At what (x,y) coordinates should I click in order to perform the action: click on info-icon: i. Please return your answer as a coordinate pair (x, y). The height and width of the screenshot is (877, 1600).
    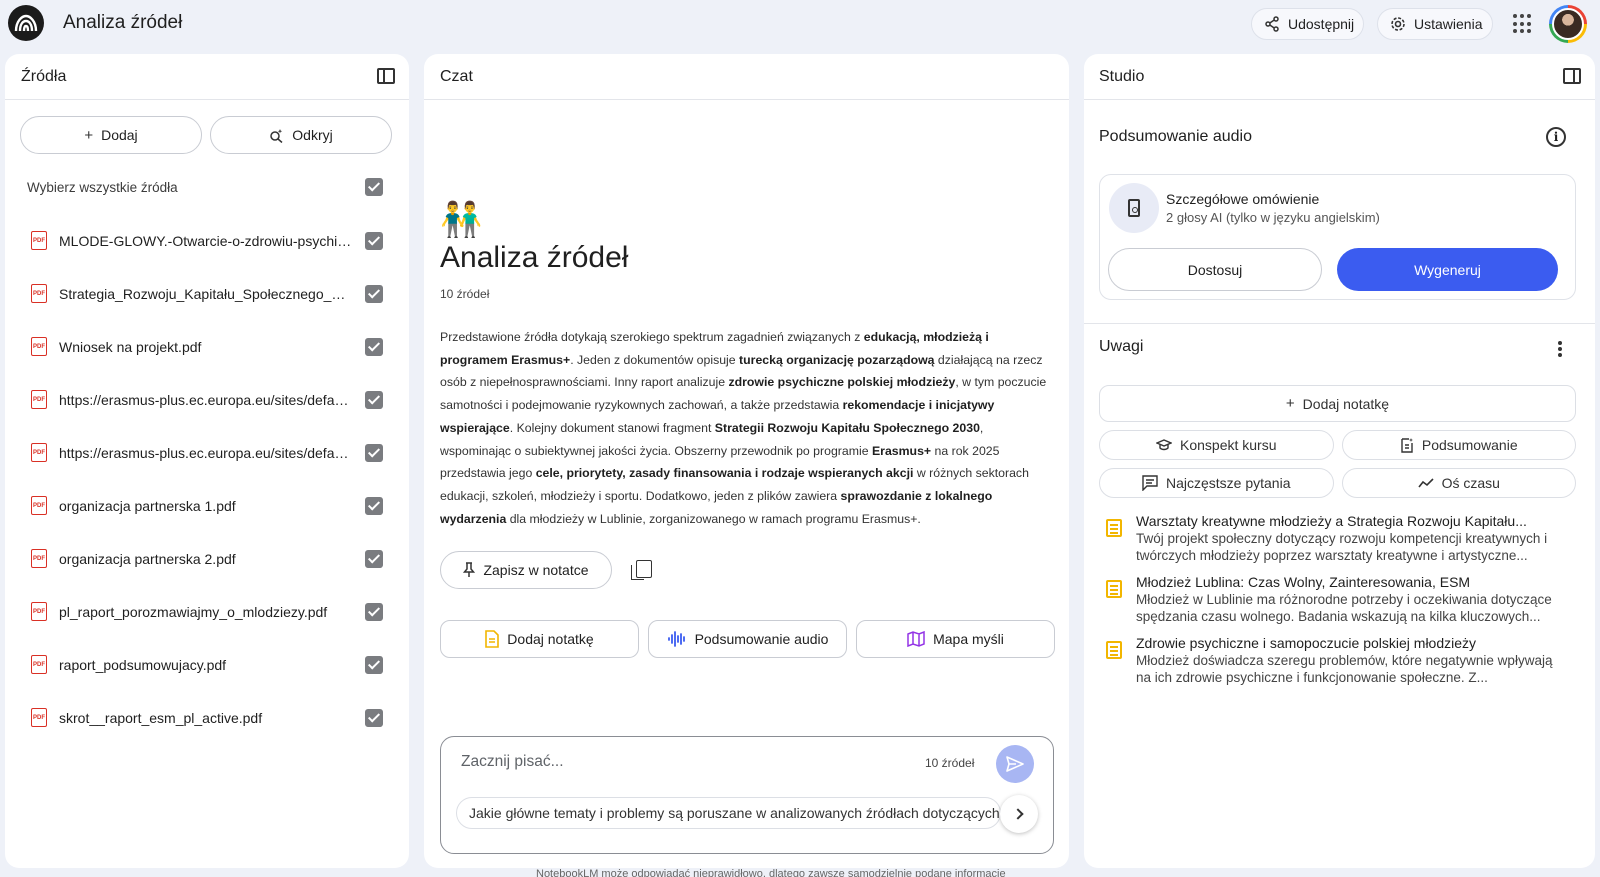
    Looking at the image, I should click on (1556, 137).